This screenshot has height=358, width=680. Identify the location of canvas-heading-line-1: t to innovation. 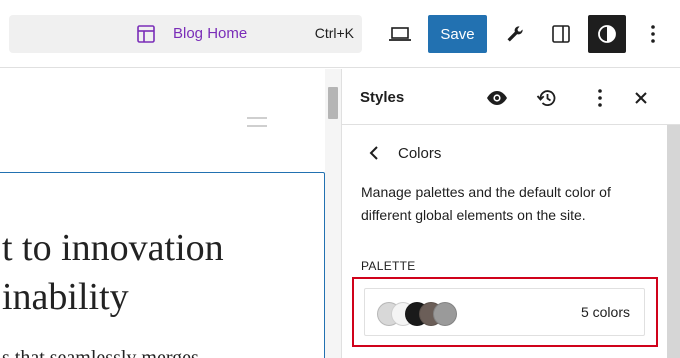
(113, 248).